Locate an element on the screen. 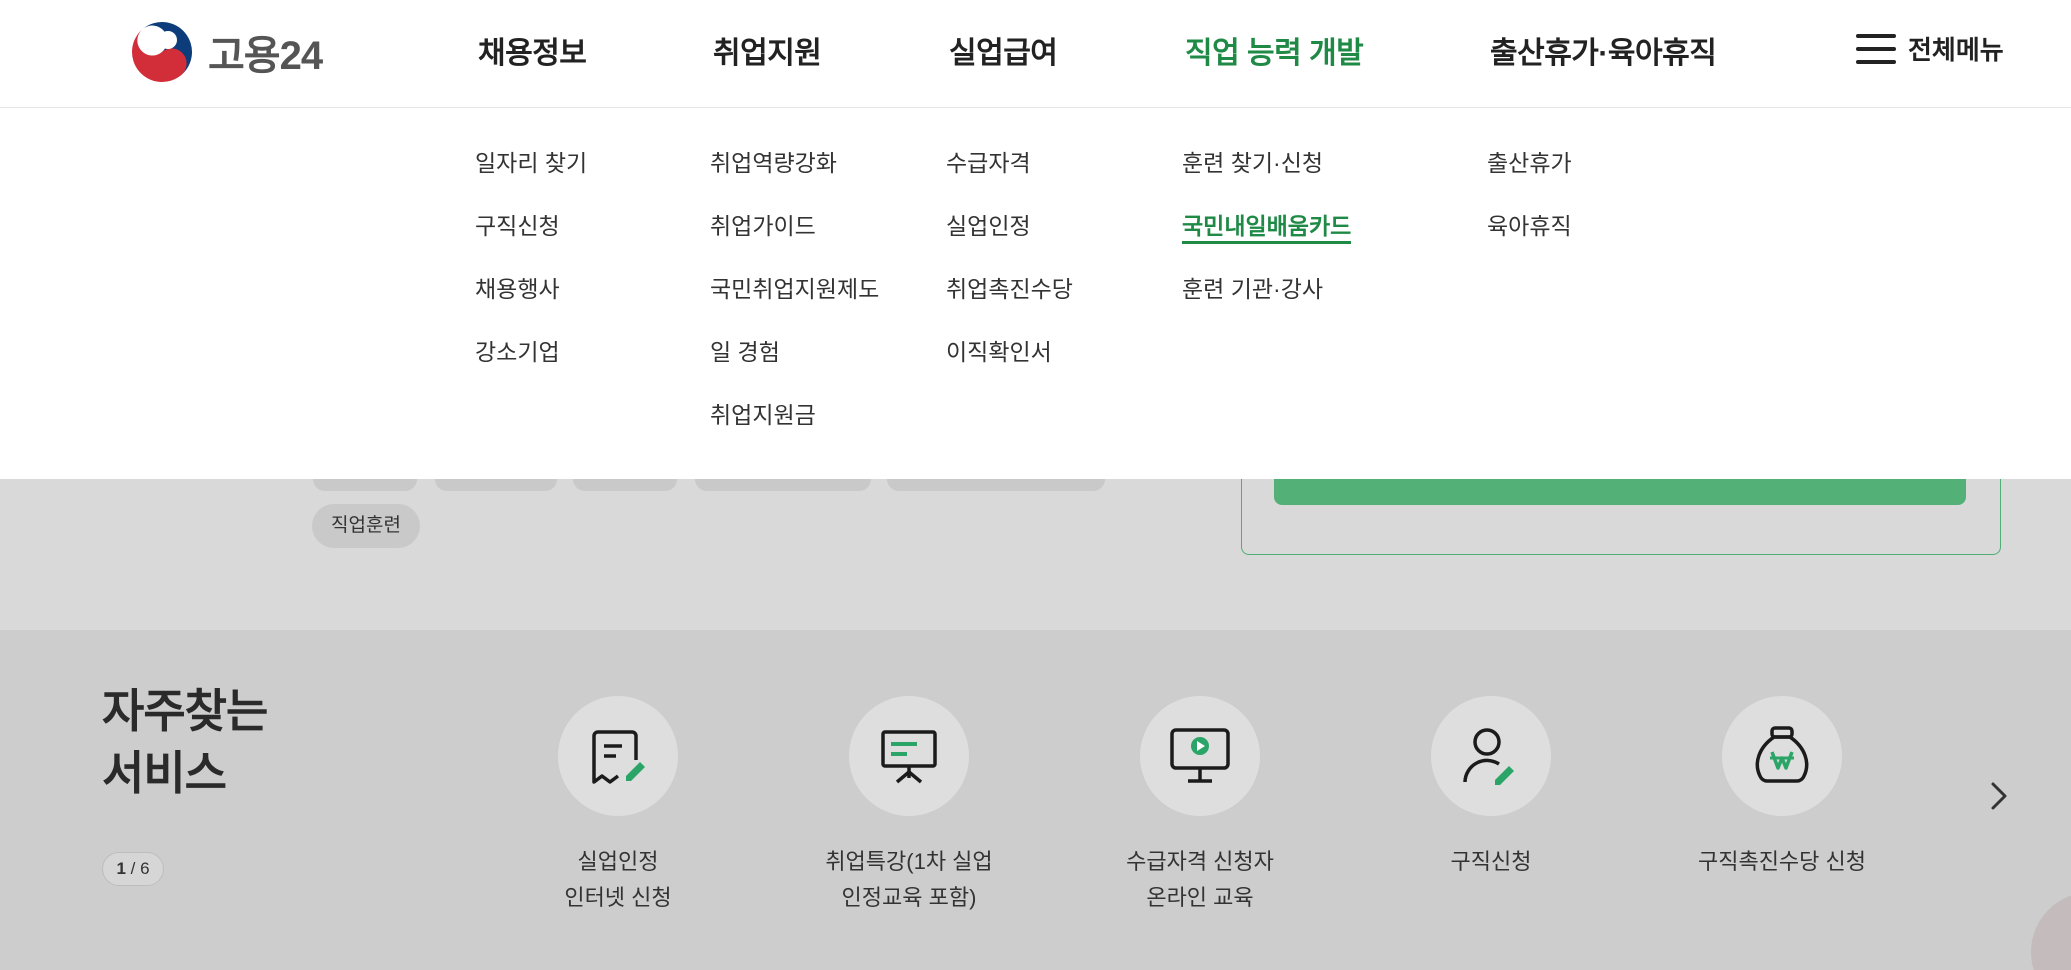 The width and height of the screenshot is (2071, 970). nav-employment-support: 취업지원 is located at coordinates (767, 50).